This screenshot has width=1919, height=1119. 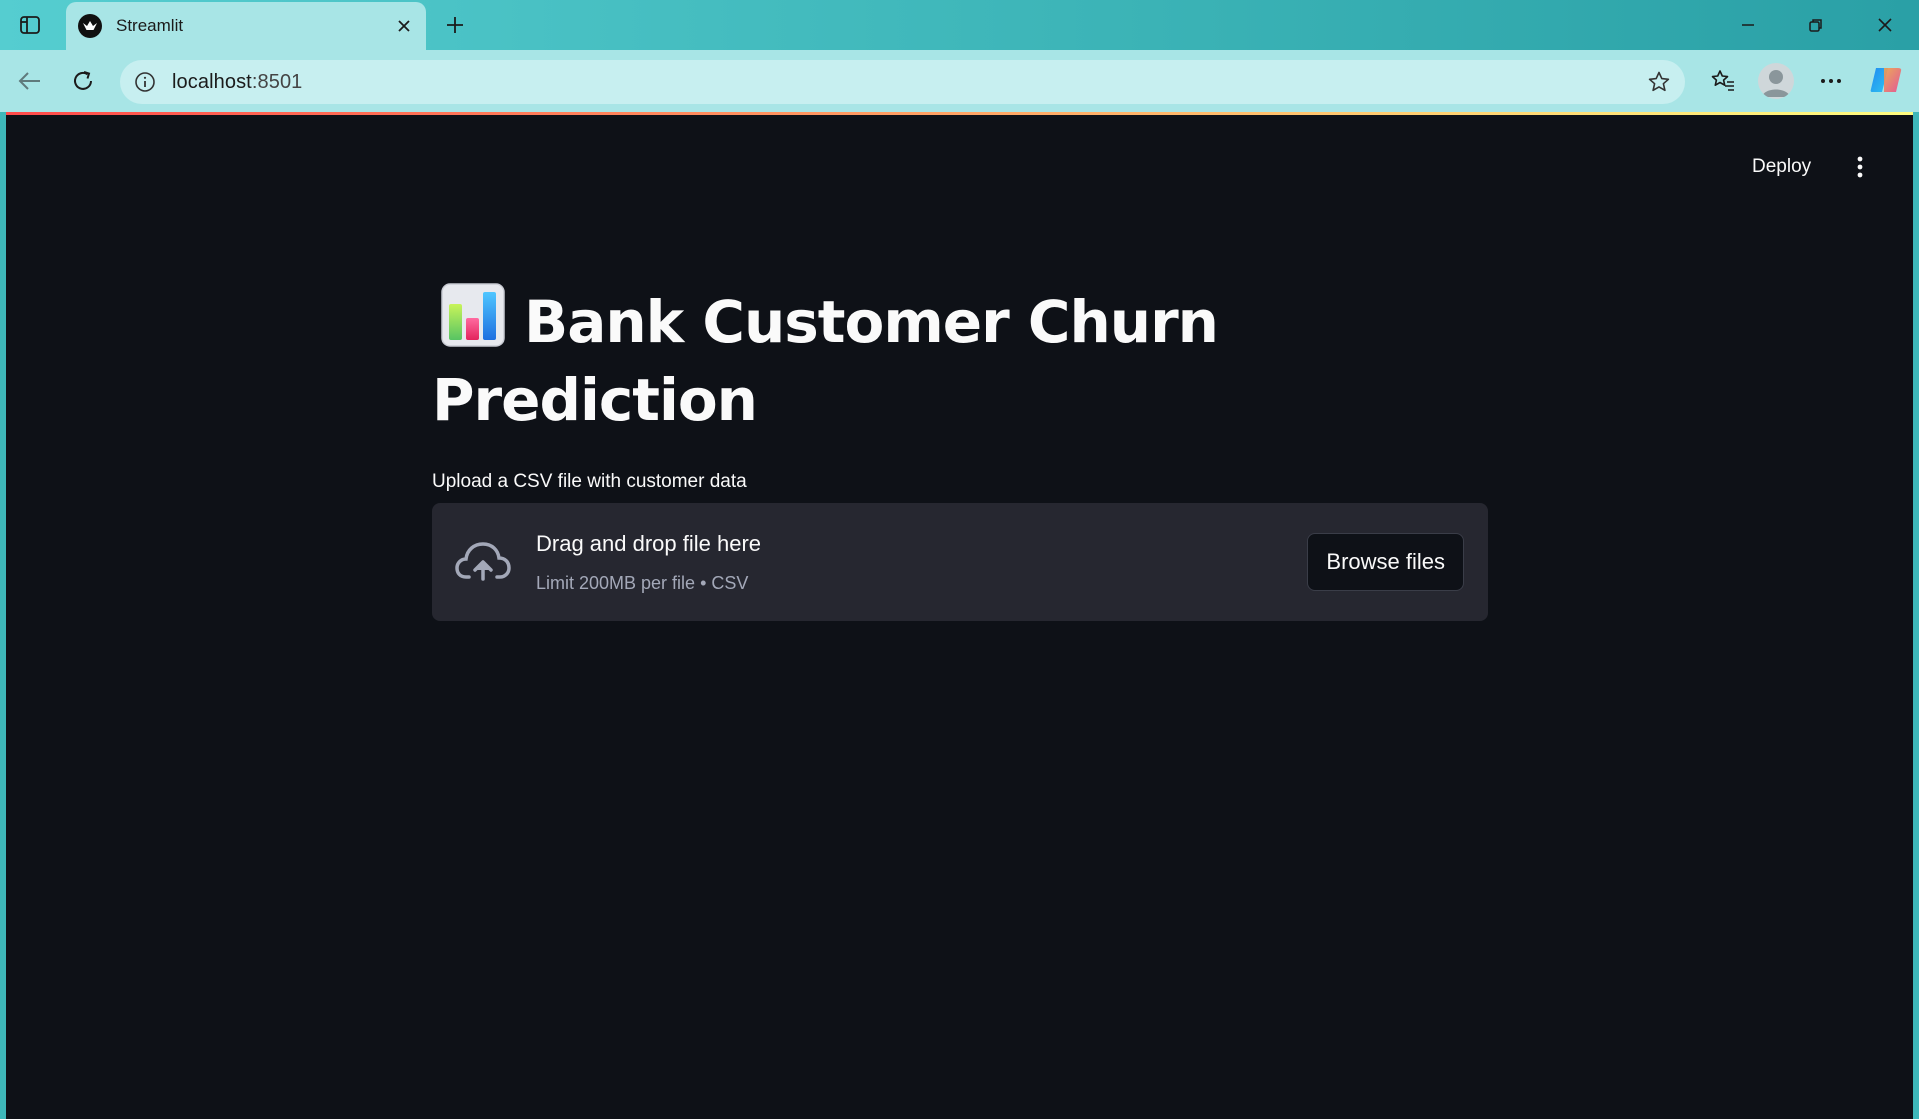 I want to click on restore-icon, so click(x=1816, y=25).